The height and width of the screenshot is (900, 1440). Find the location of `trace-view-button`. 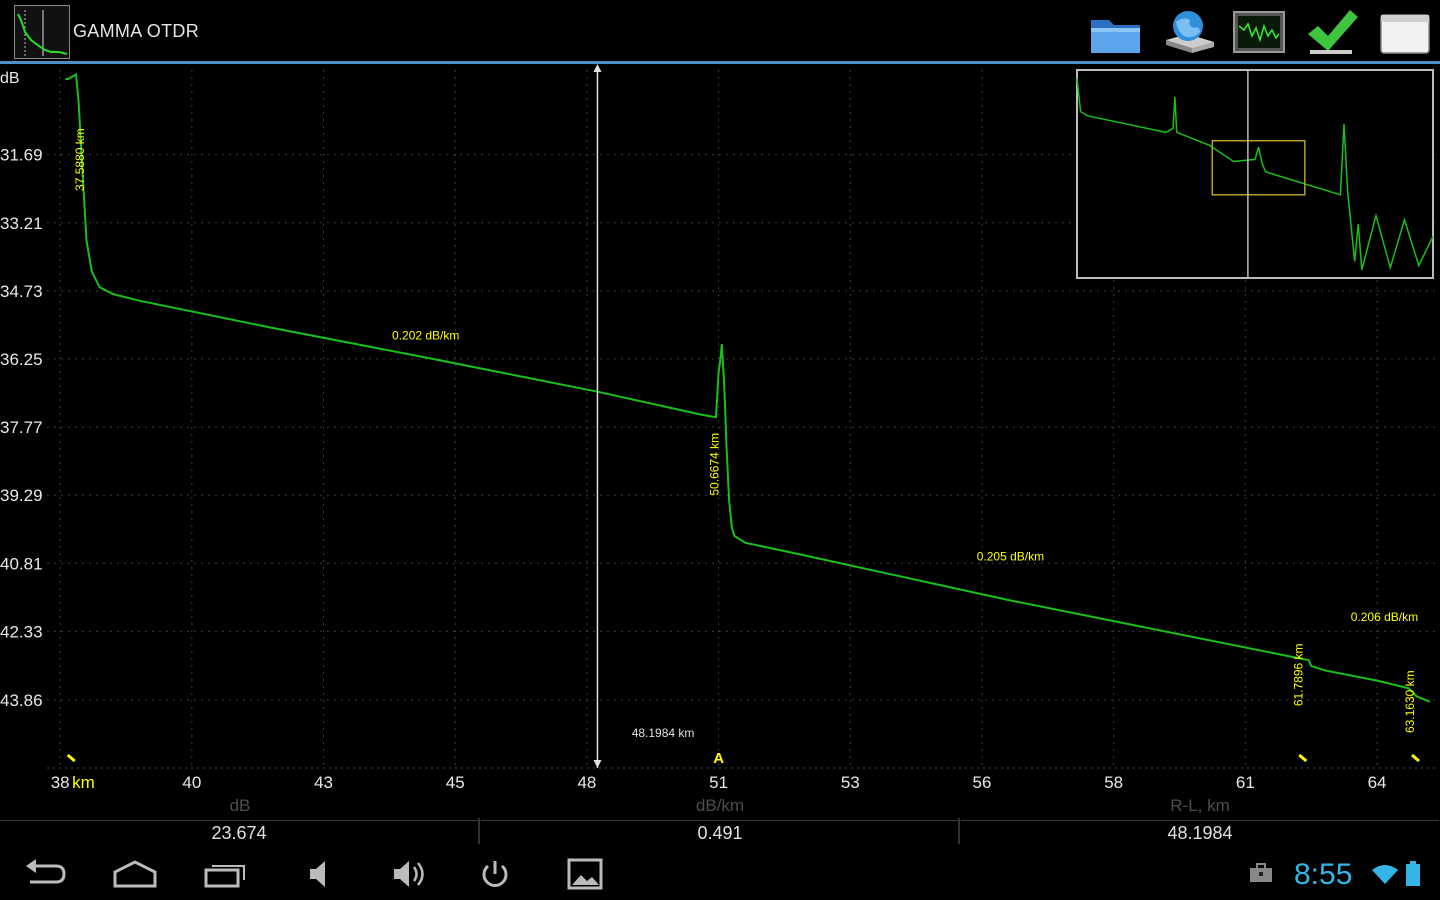

trace-view-button is located at coordinates (1260, 32).